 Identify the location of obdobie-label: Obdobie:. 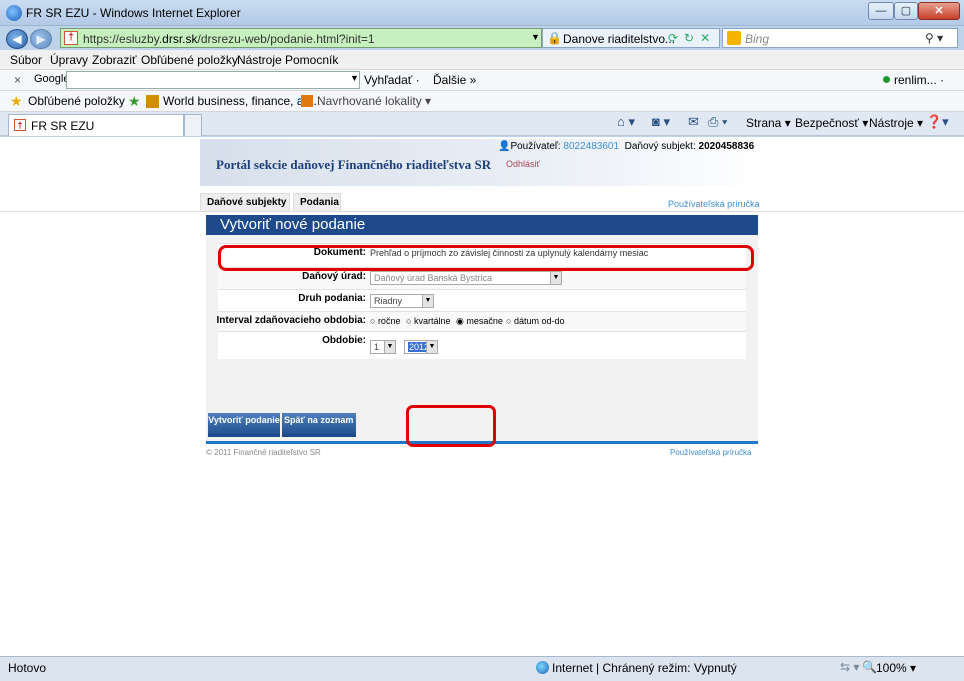
(344, 340).